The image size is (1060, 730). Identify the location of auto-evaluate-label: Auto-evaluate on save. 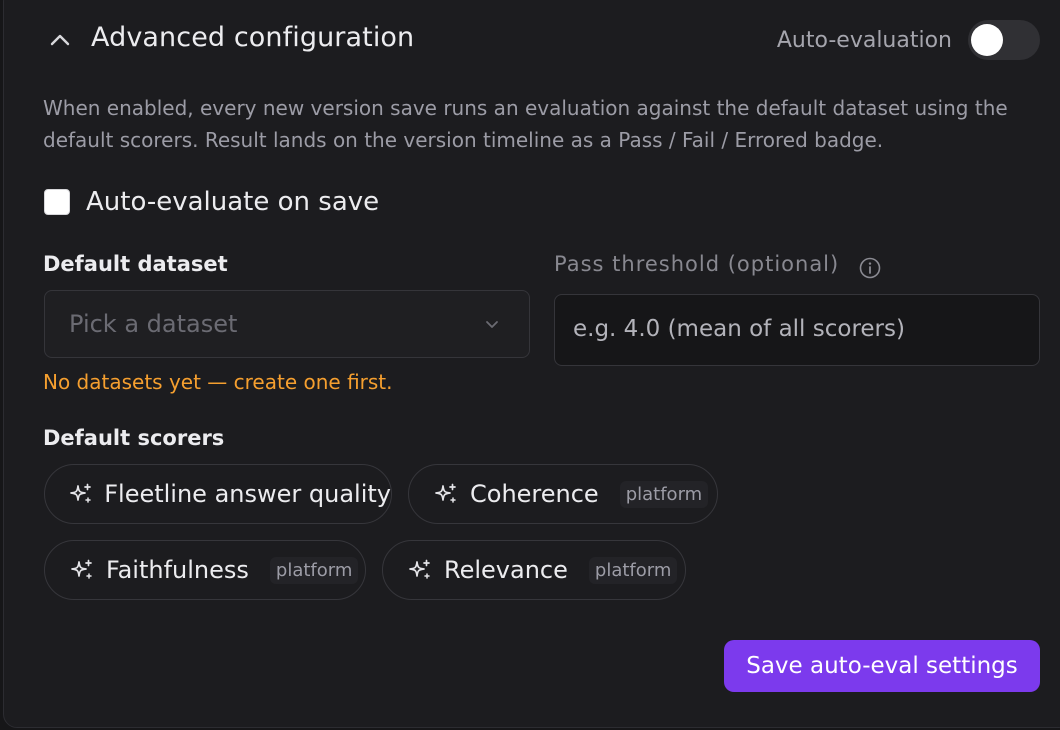
(233, 202).